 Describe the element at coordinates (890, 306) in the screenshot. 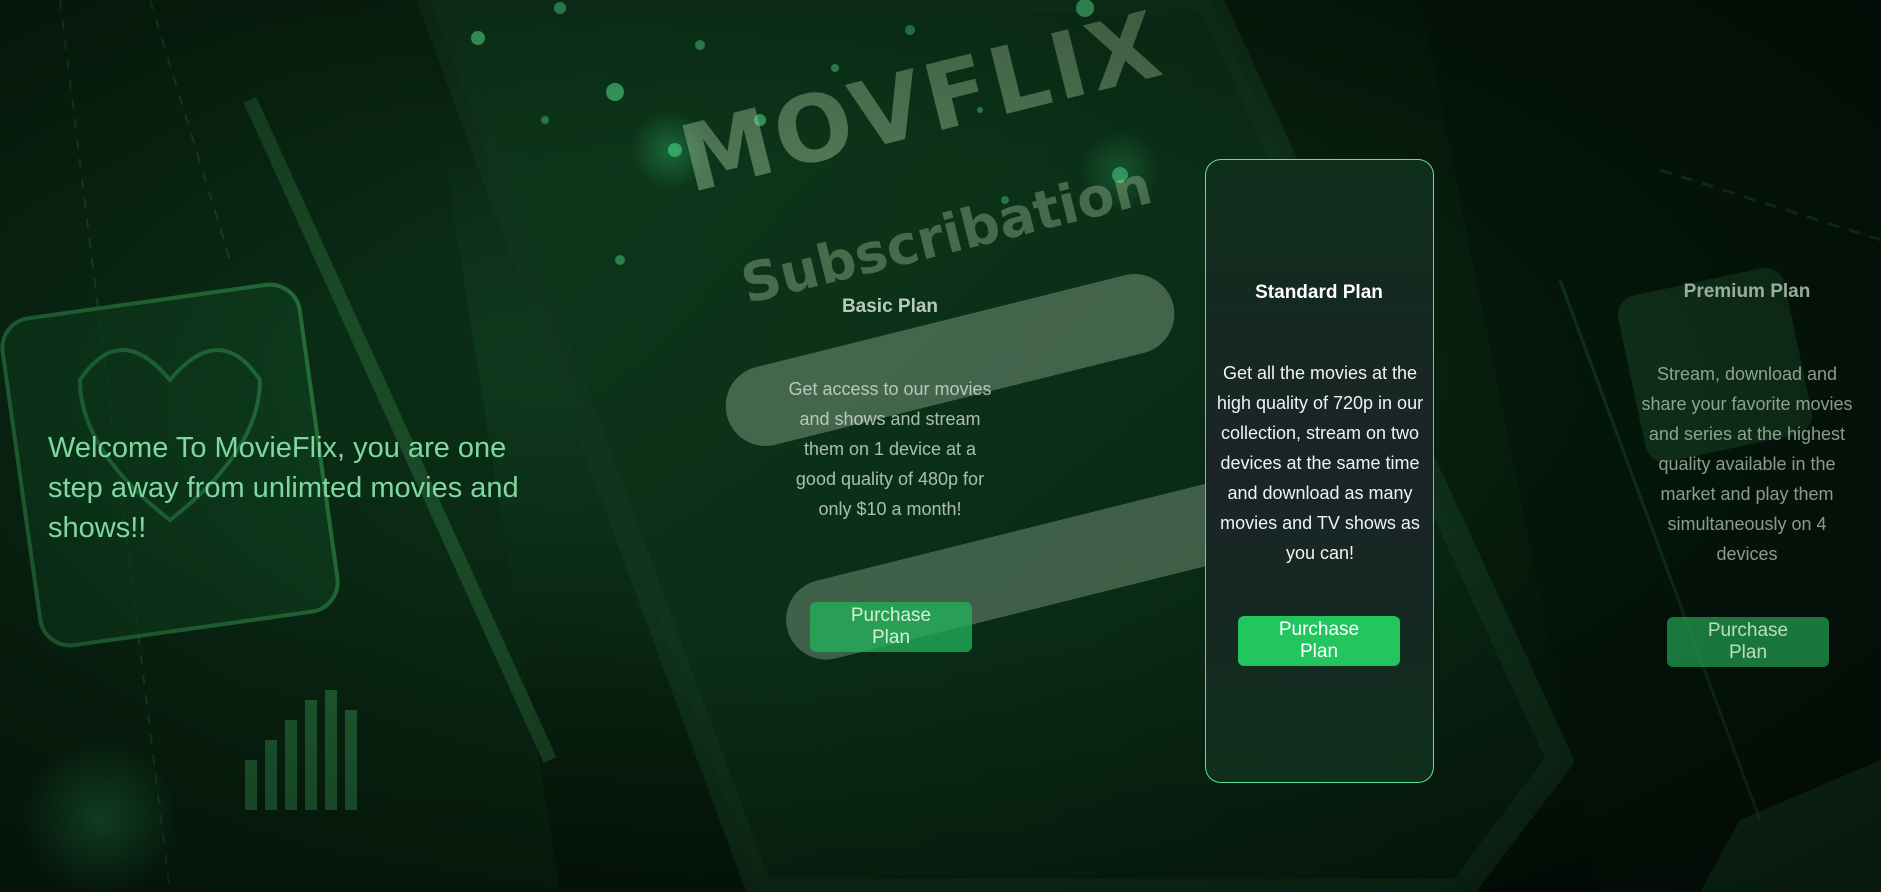

I see `plan-title: Basic Plan` at that location.